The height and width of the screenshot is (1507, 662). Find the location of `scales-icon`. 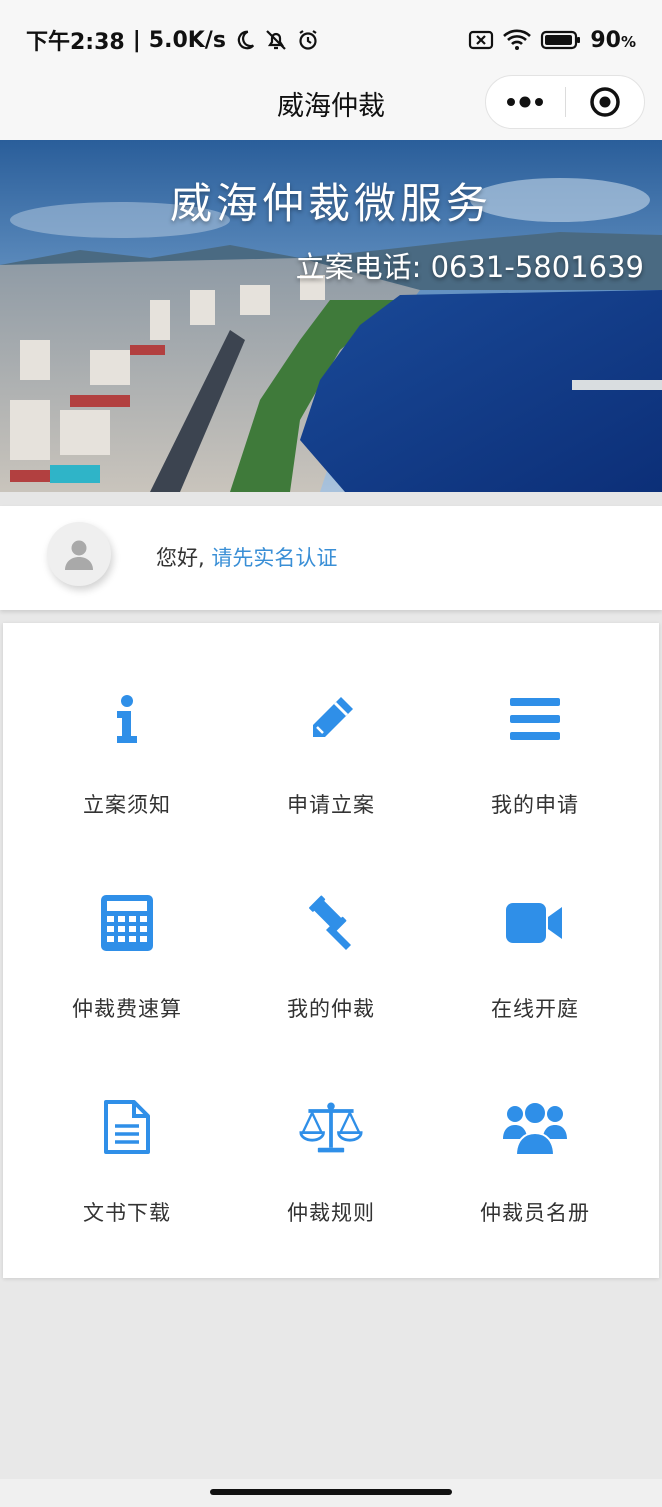

scales-icon is located at coordinates (331, 1127).